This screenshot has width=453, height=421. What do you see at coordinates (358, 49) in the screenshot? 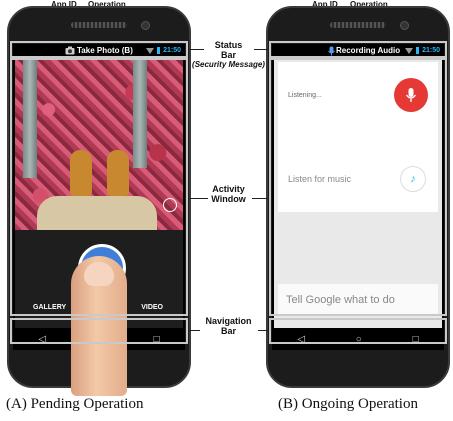
I see `status-bar-highlight-b` at bounding box center [358, 49].